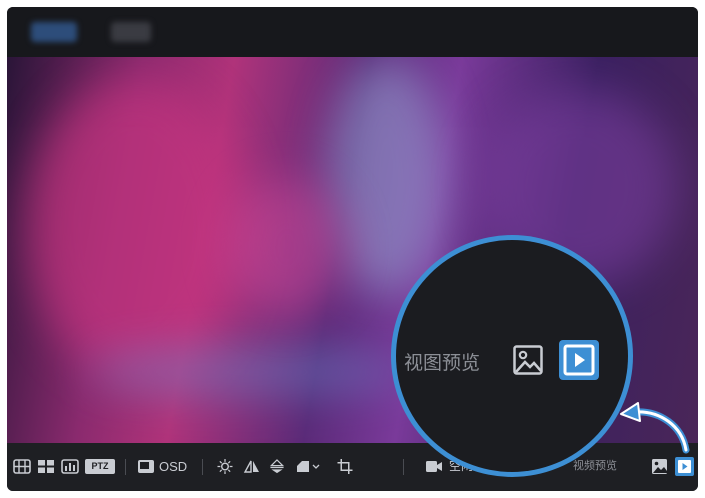 The image size is (705, 498). I want to click on snapshot-icon, so click(146, 466).